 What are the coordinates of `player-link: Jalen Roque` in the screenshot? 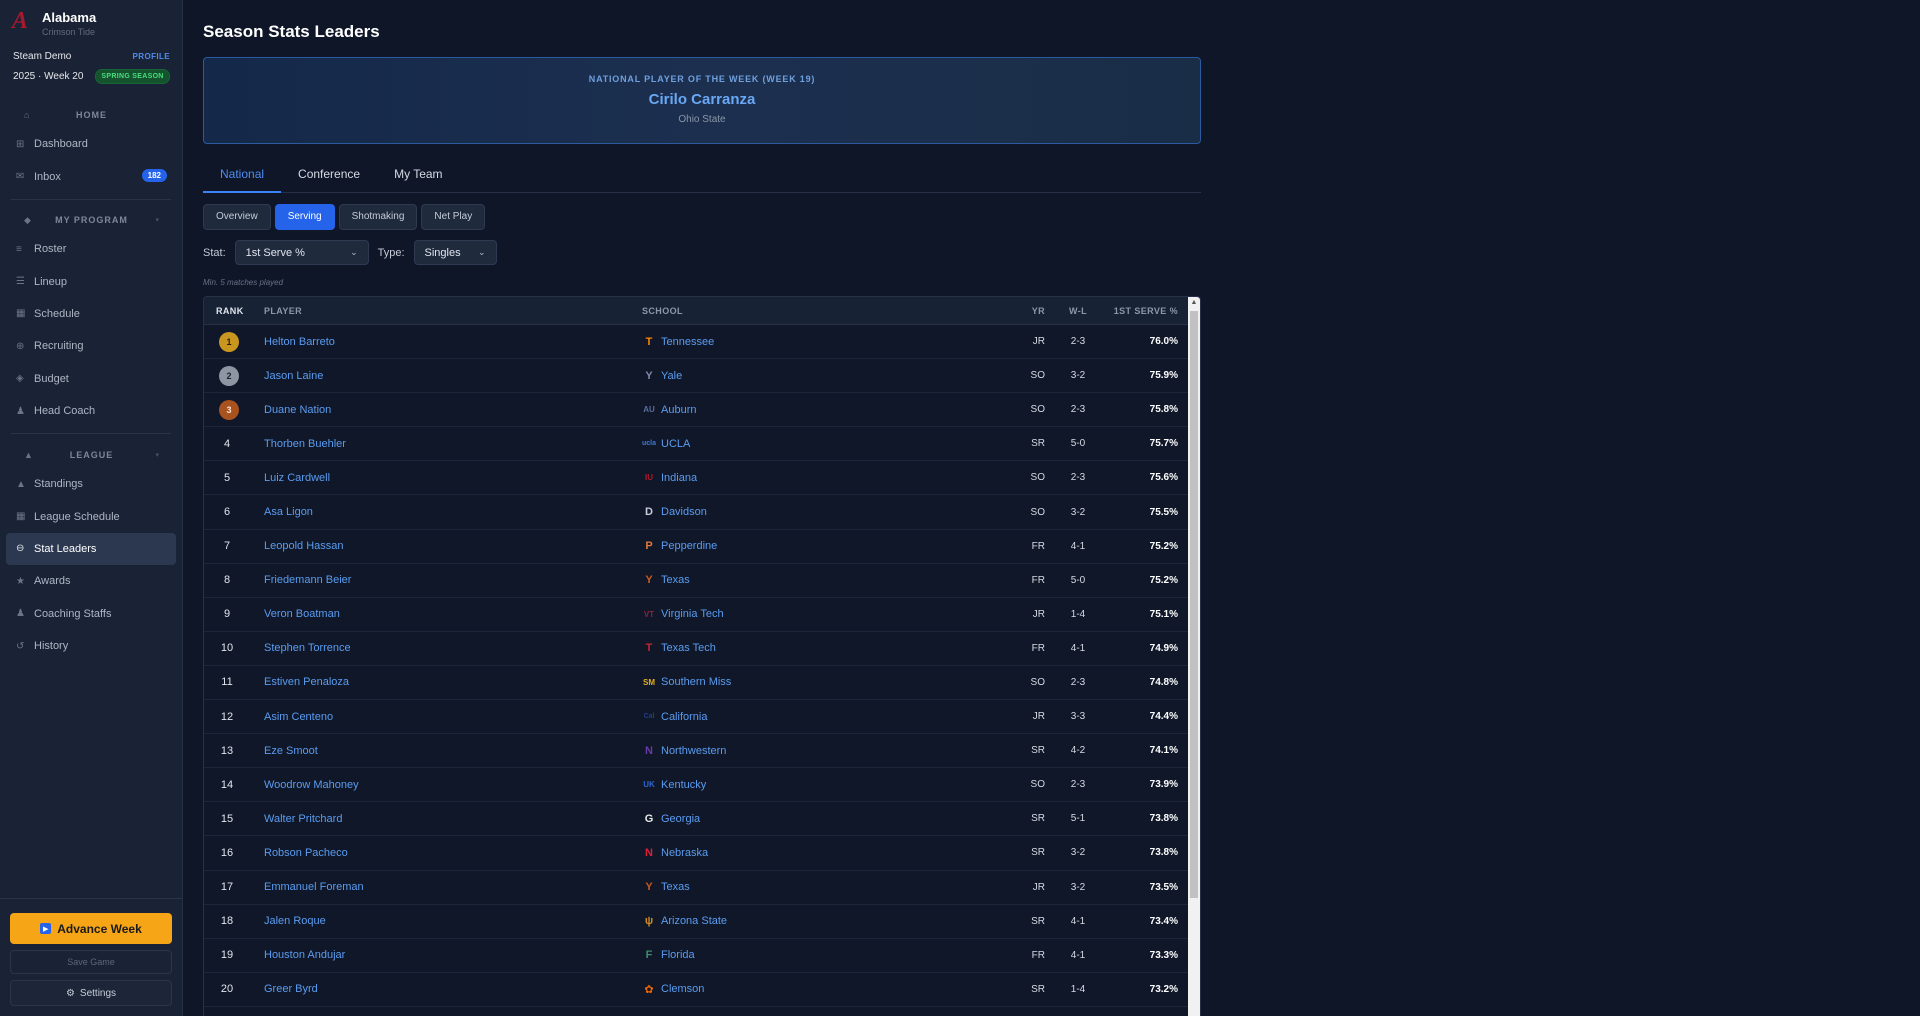 It's located at (453, 921).